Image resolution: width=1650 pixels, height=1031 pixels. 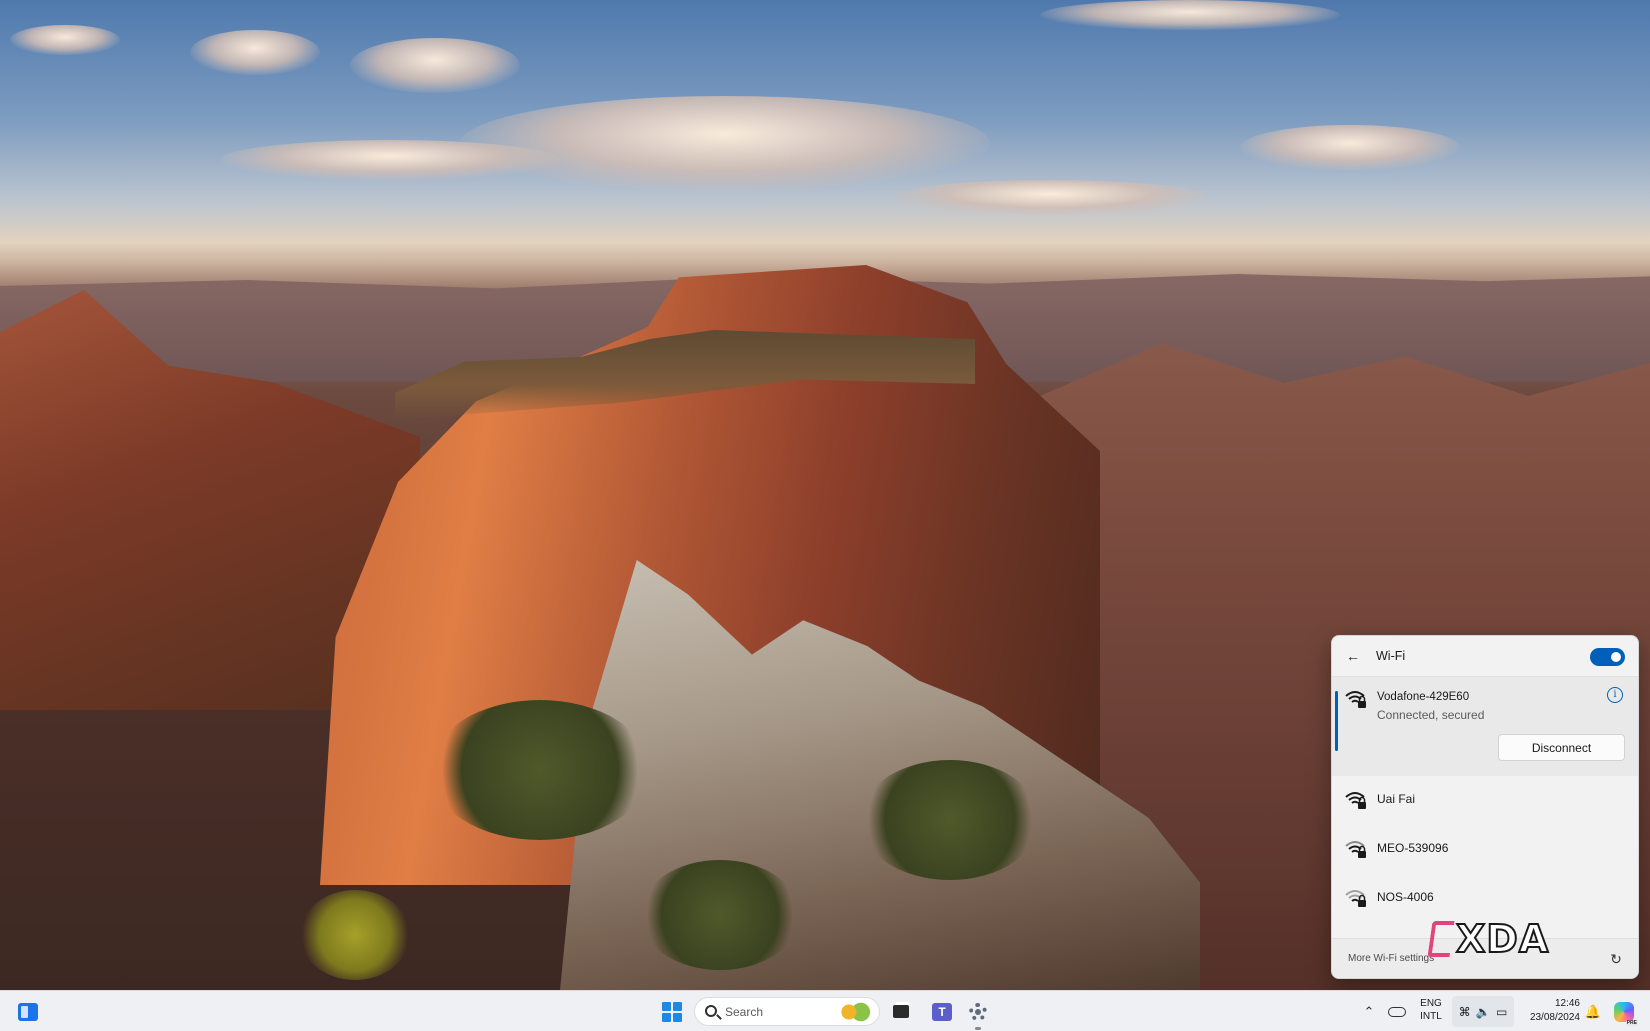 I want to click on wifi-tray-icon: ⌘, so click(x=1464, y=1011).